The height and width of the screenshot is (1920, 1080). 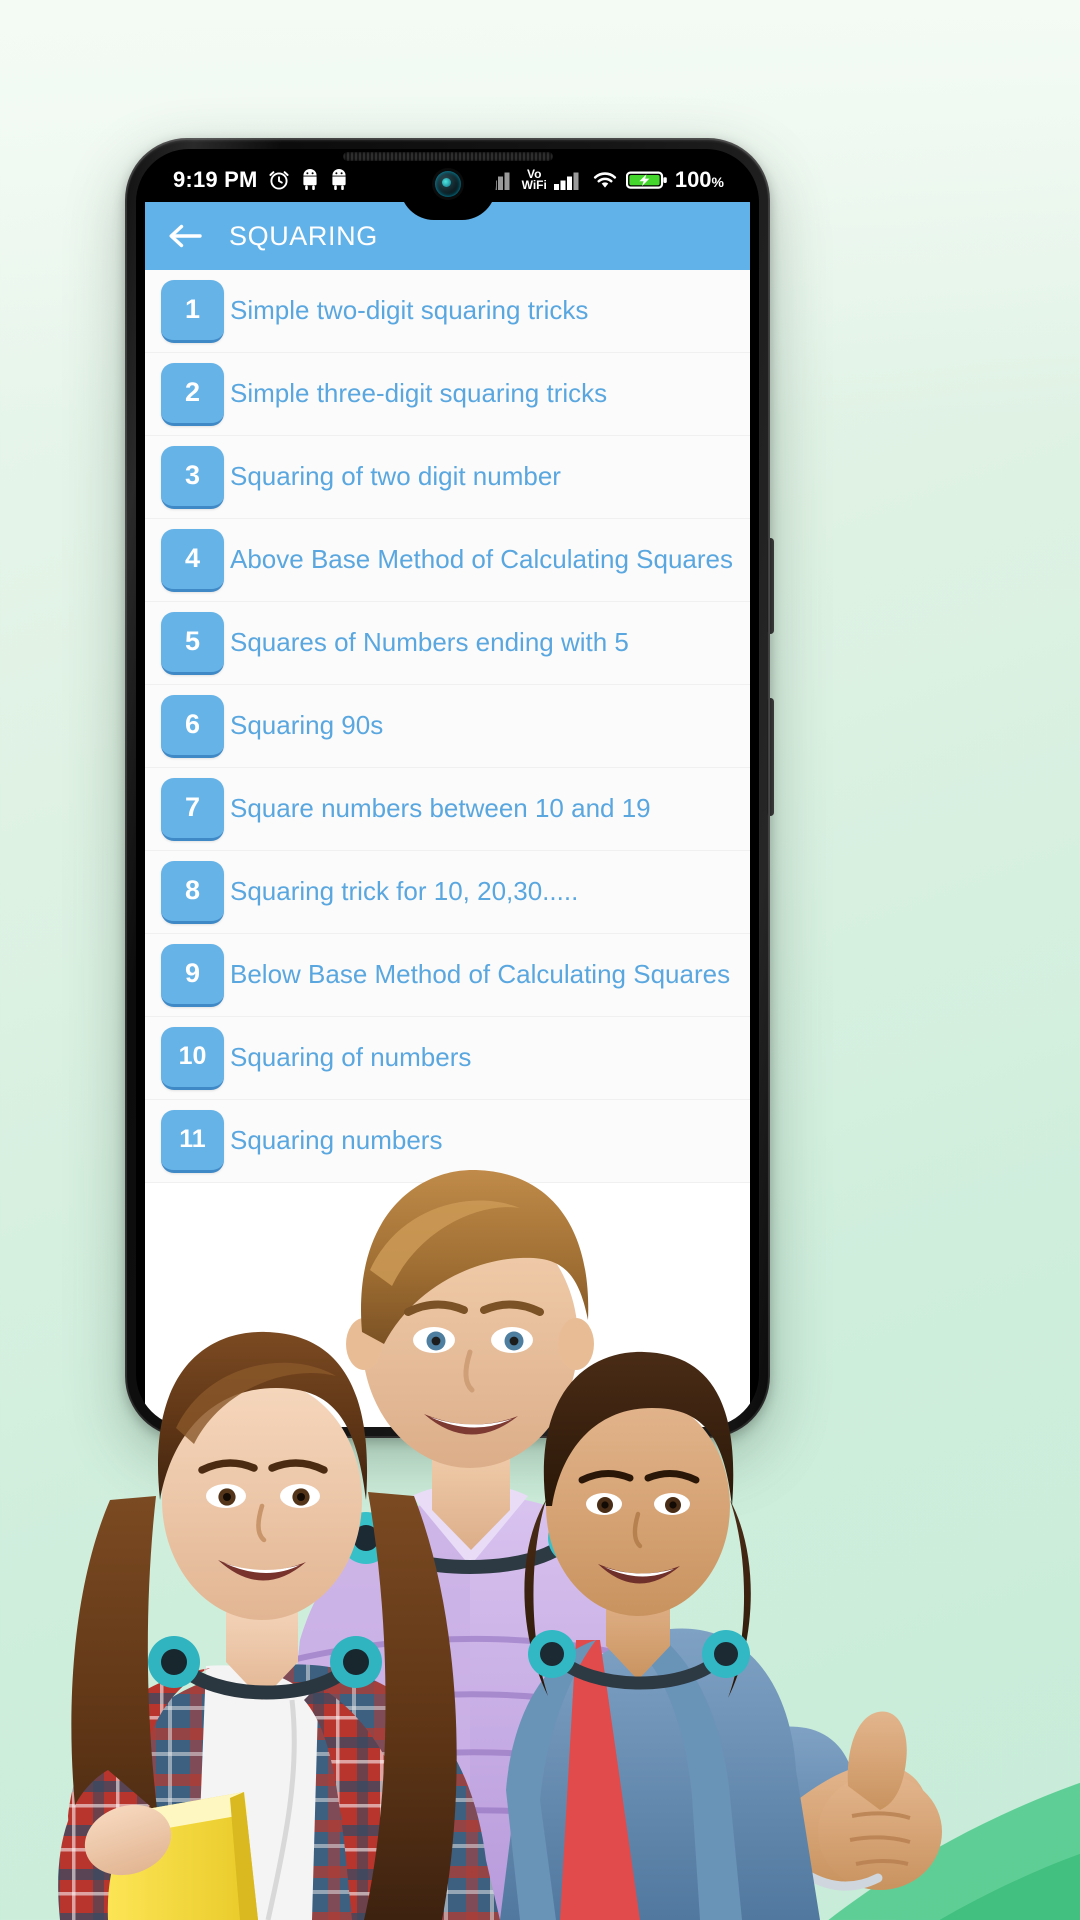 I want to click on list-item: 2 Simple three-digit squaring tricks, so click(x=447, y=394).